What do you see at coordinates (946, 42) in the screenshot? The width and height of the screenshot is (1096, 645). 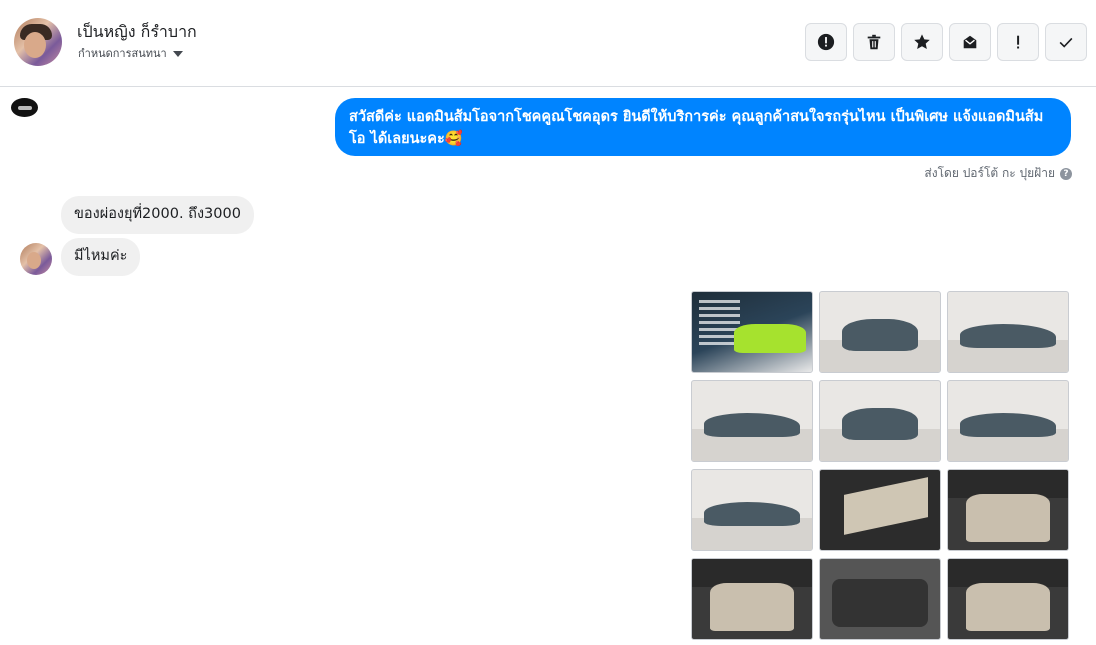 I see `header-actions` at bounding box center [946, 42].